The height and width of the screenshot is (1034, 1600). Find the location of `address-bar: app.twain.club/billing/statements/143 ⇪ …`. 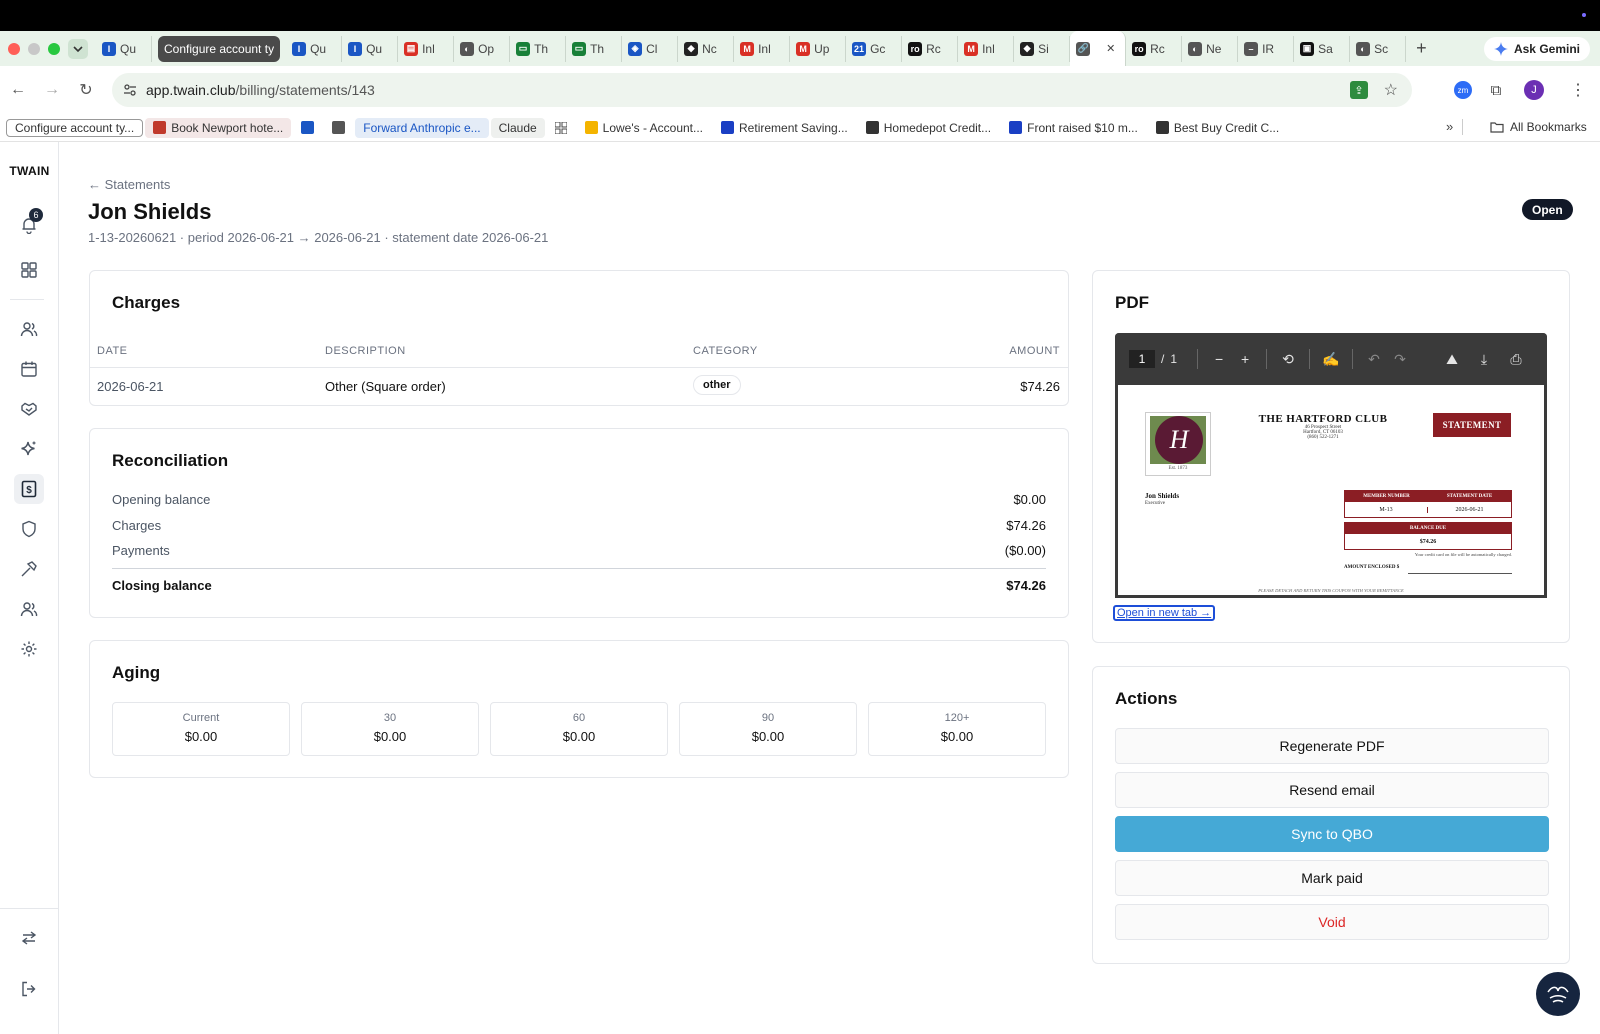

address-bar: app.twain.club/billing/statements/143 ⇪ … is located at coordinates (762, 90).